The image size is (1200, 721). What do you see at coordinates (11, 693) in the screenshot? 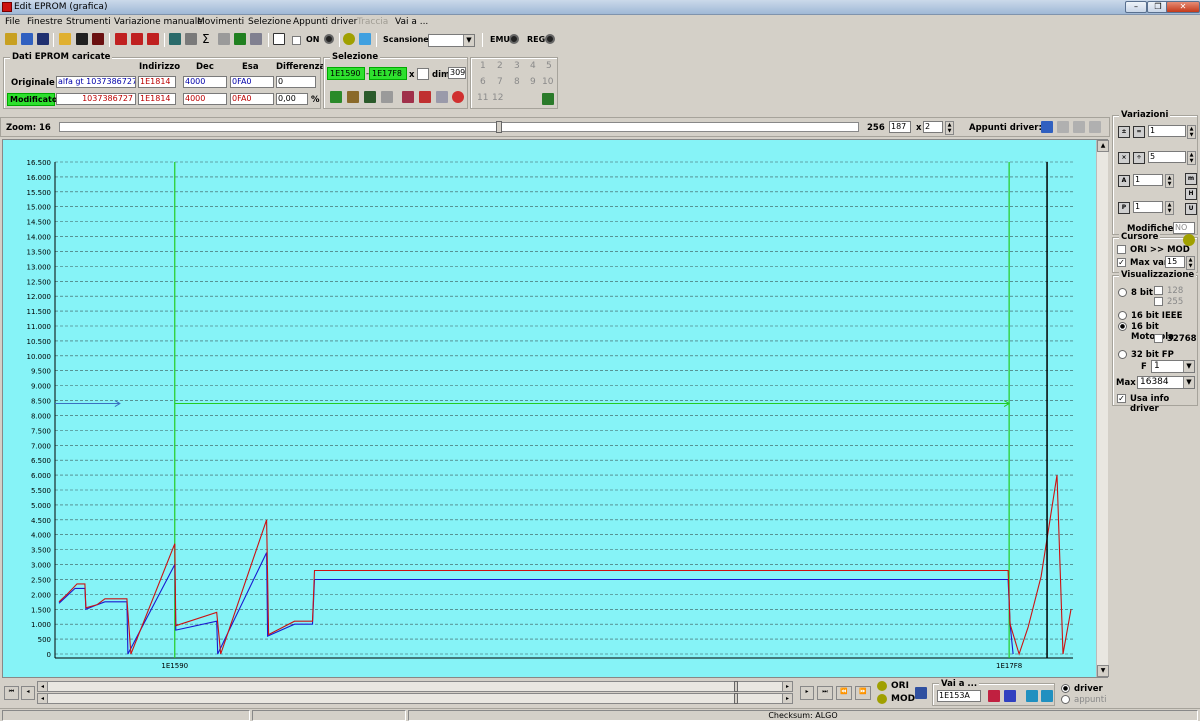
I see `nav-first-button: ⏮` at bounding box center [11, 693].